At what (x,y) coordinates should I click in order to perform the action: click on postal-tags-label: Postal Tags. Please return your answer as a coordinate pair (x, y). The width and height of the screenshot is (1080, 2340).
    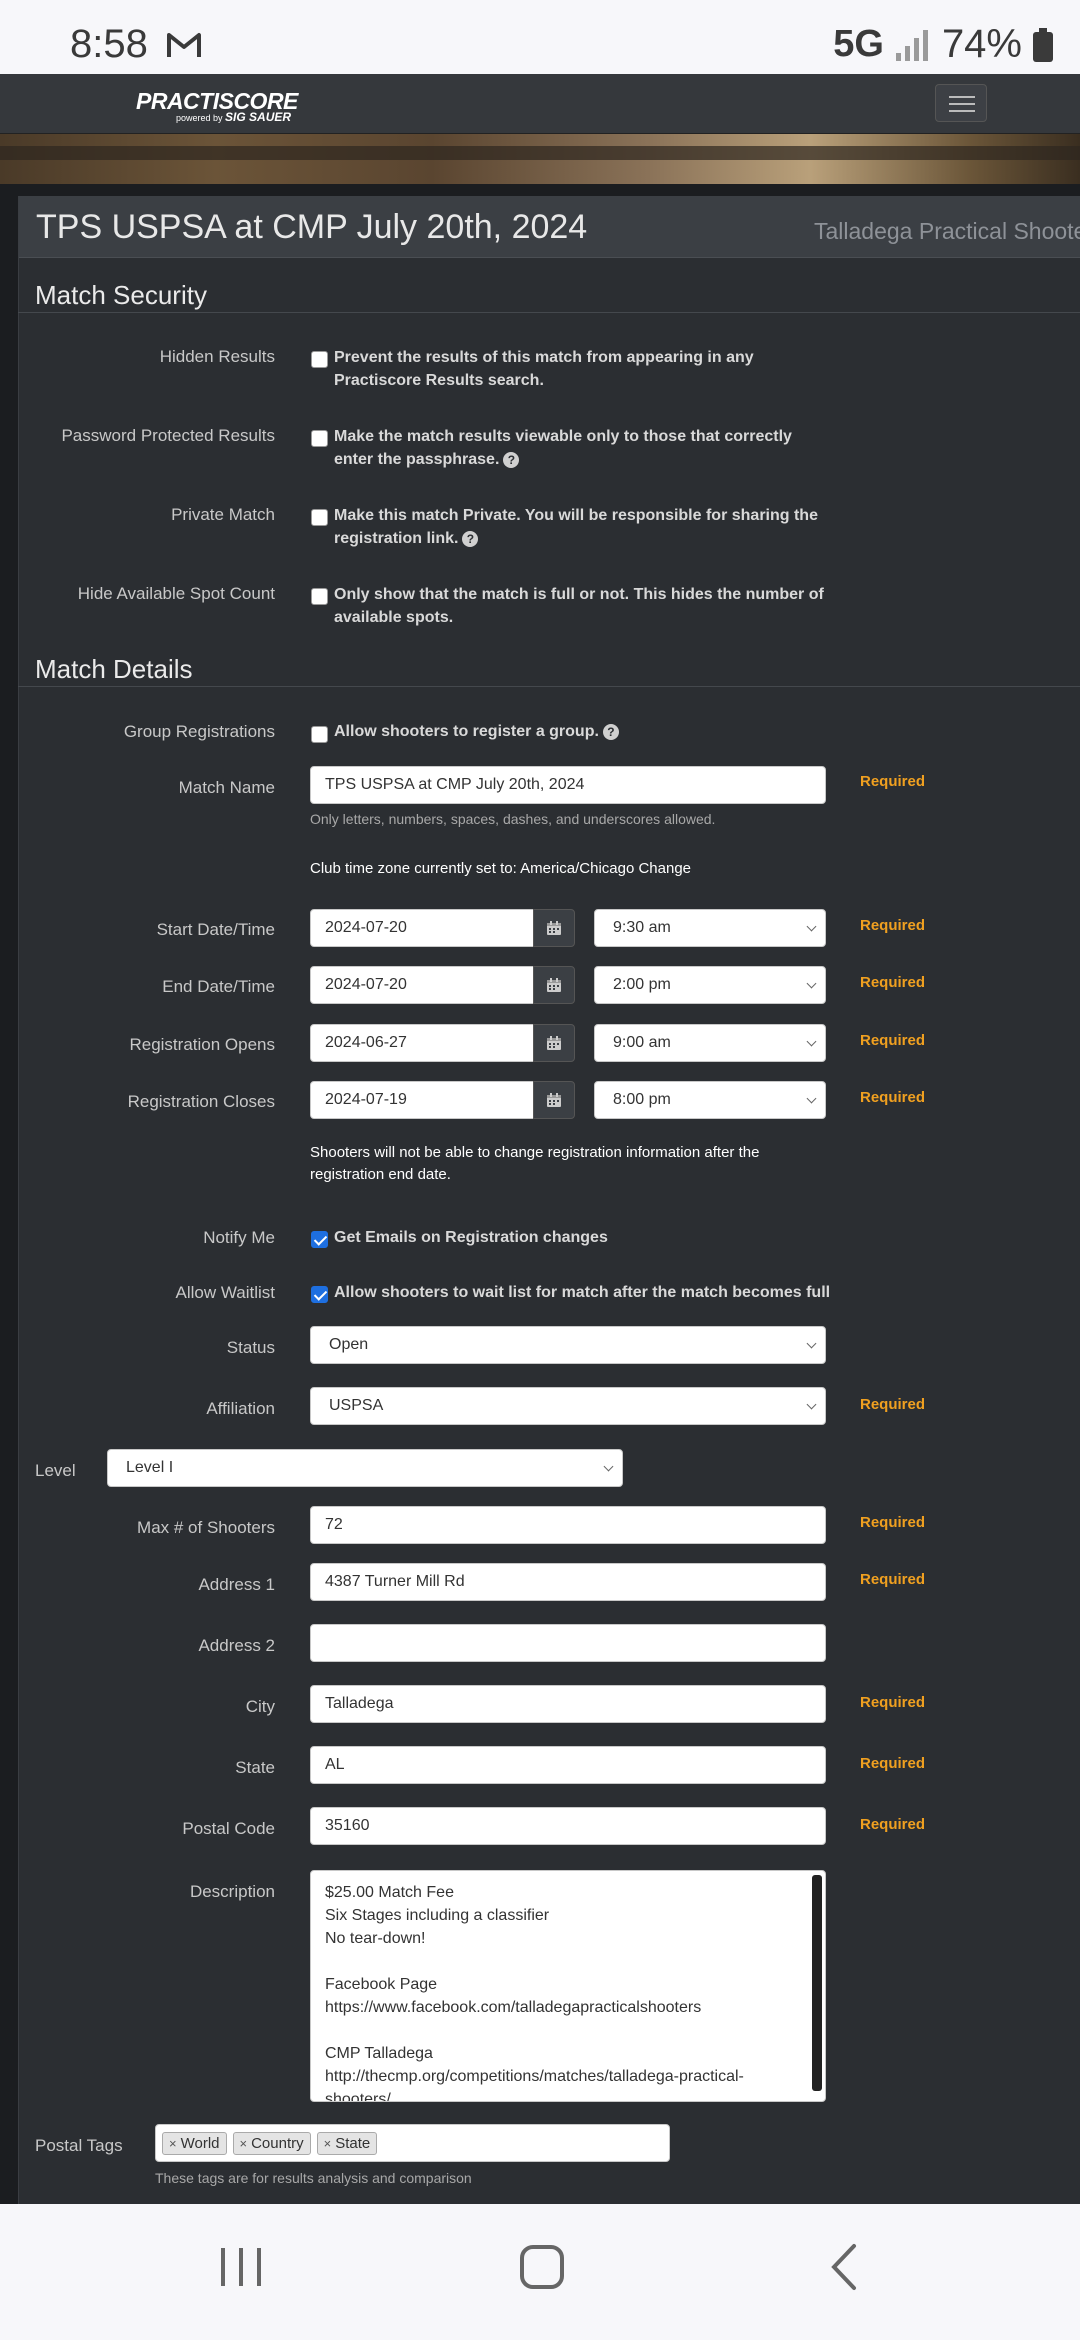
    Looking at the image, I should click on (79, 2145).